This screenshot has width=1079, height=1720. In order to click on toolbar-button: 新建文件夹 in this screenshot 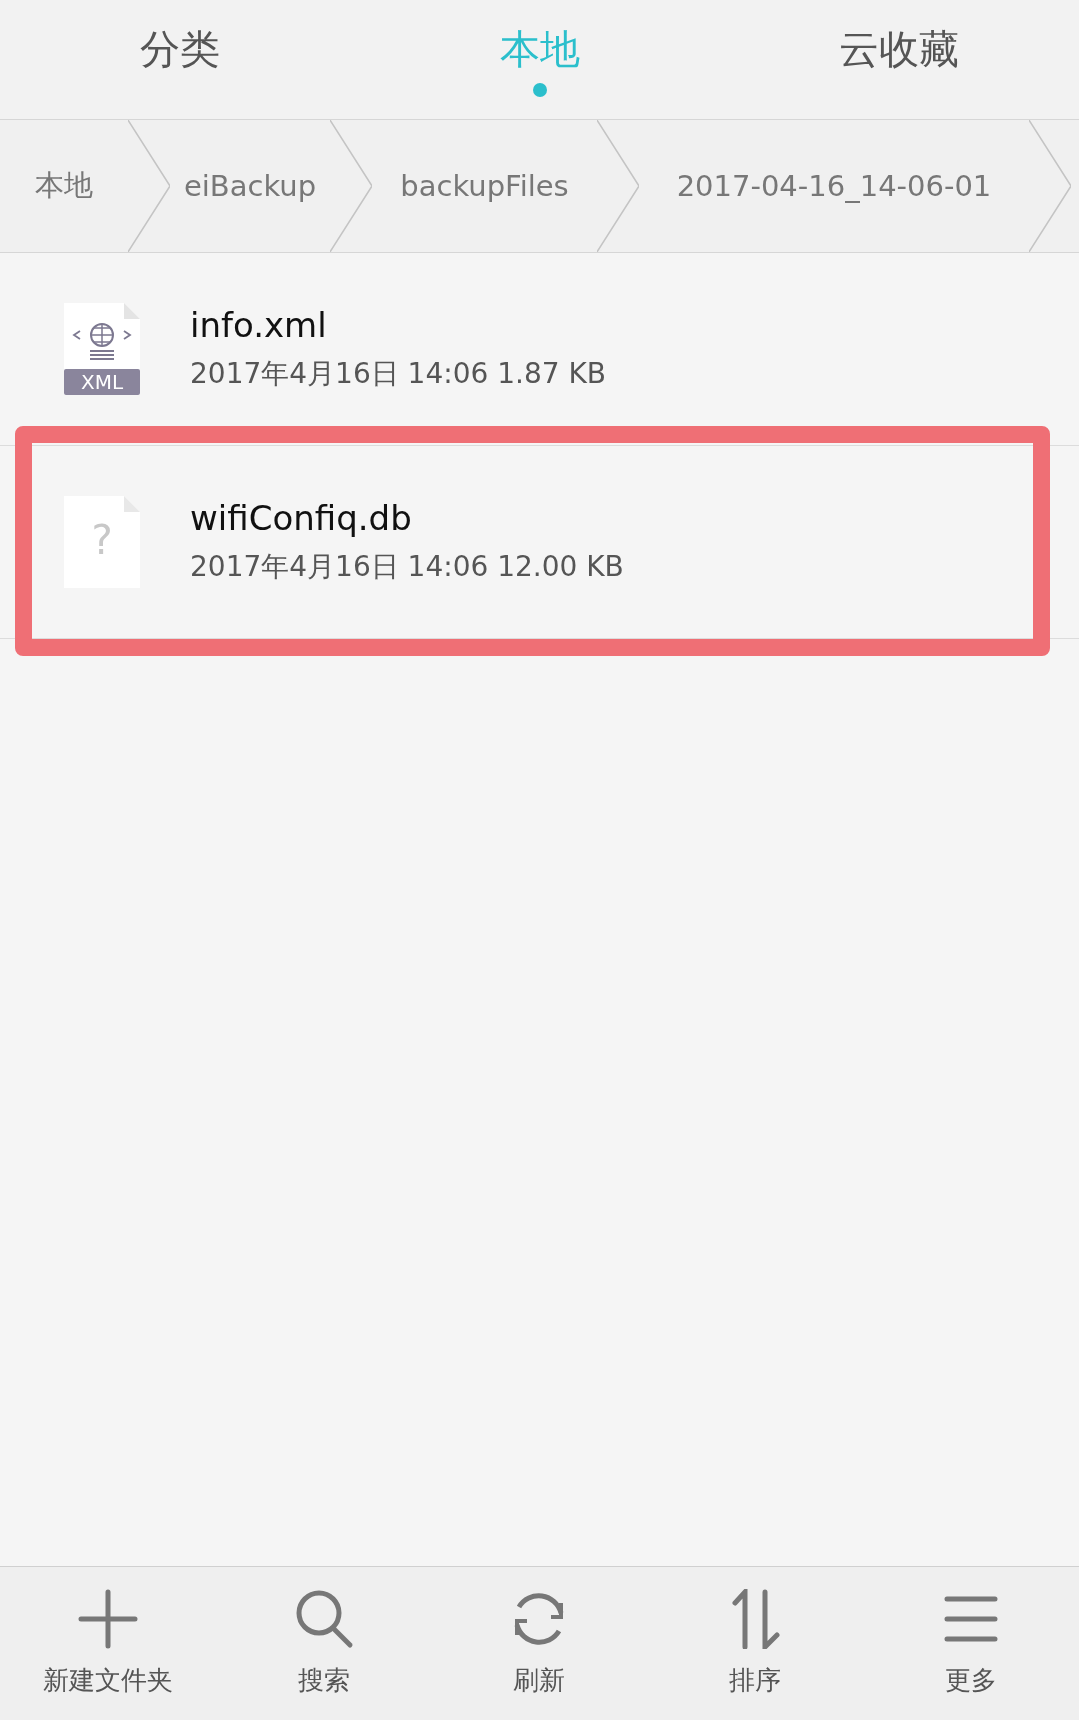, I will do `click(108, 1643)`.